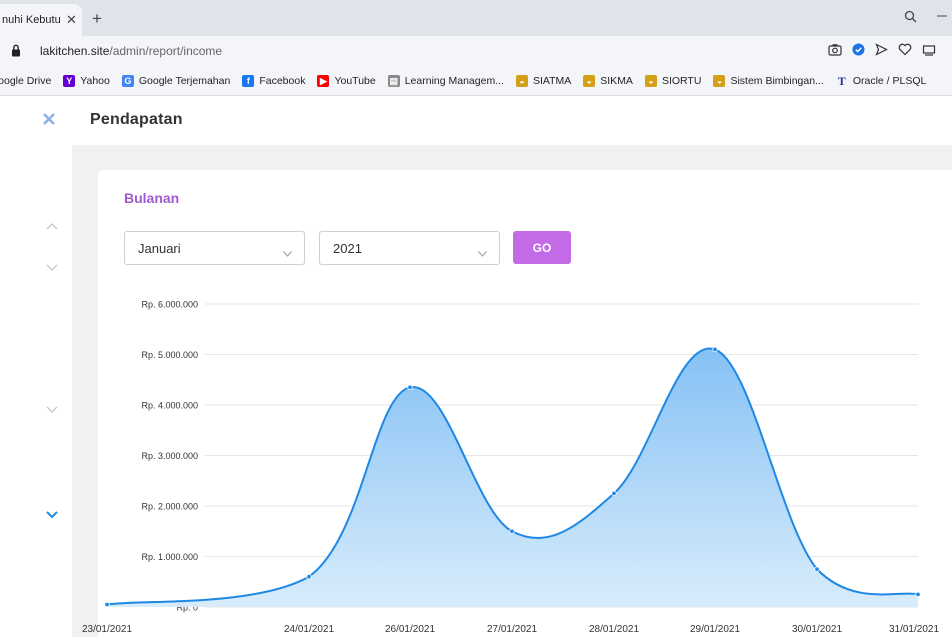 The height and width of the screenshot is (640, 952). I want to click on translate-icon: G, so click(127, 80).